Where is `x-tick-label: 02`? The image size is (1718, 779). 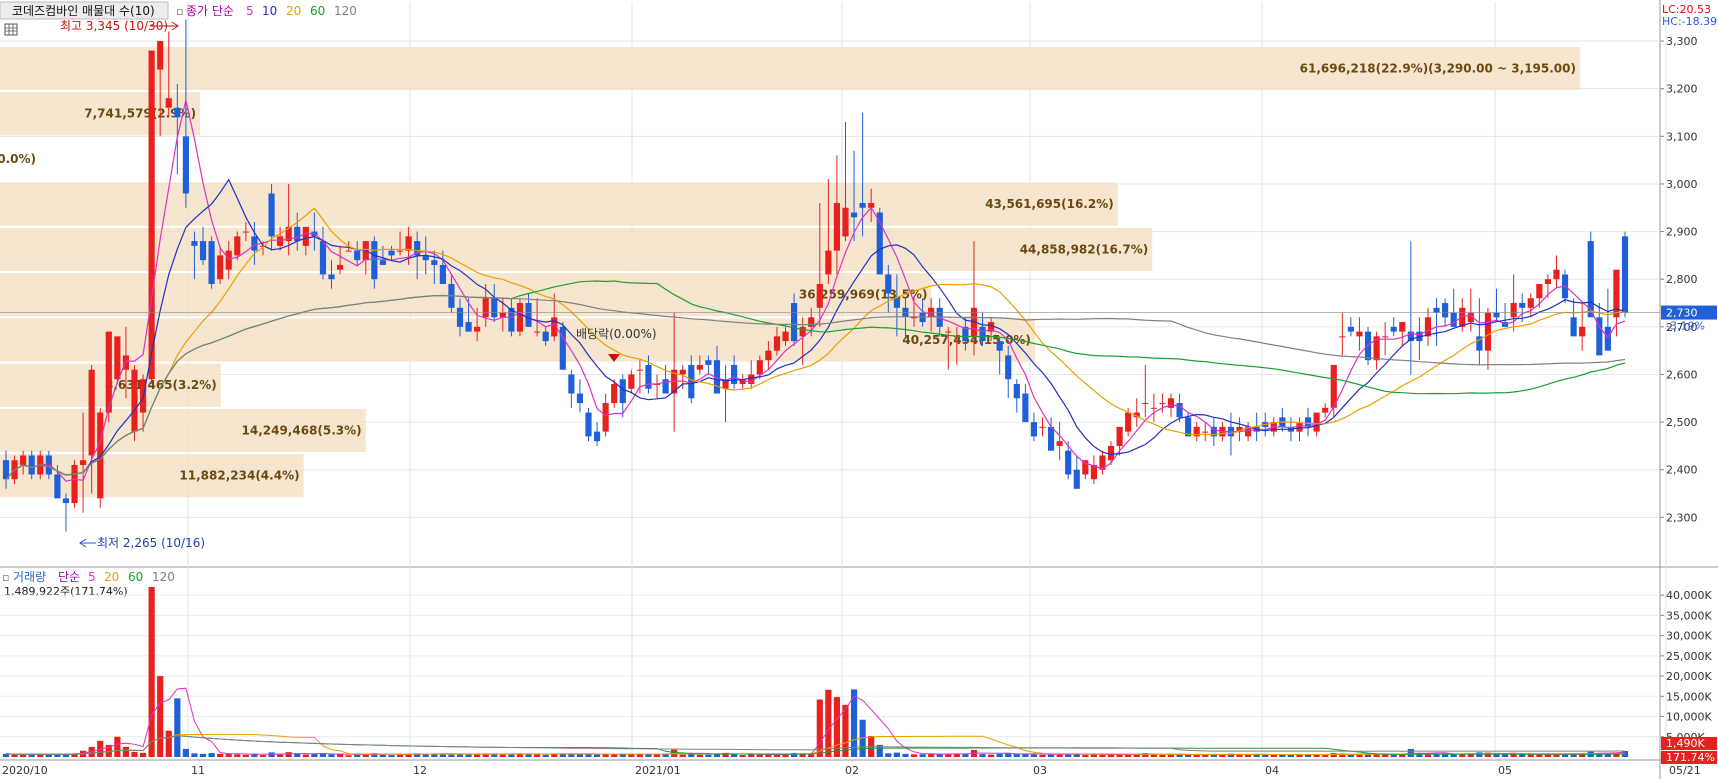
x-tick-label: 02 is located at coordinates (852, 770).